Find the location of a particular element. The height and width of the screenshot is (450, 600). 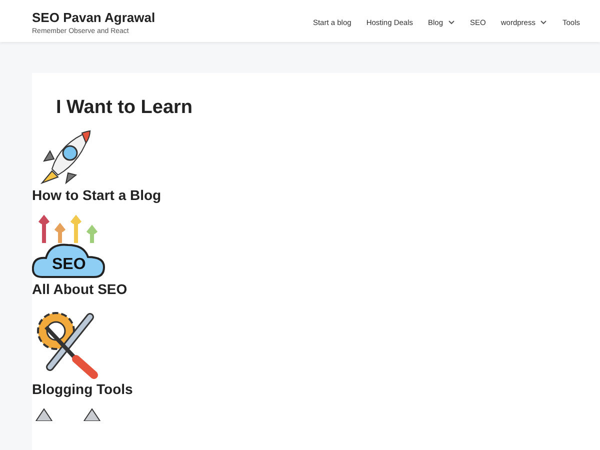

section-heading: I Want to Learn is located at coordinates (125, 108).